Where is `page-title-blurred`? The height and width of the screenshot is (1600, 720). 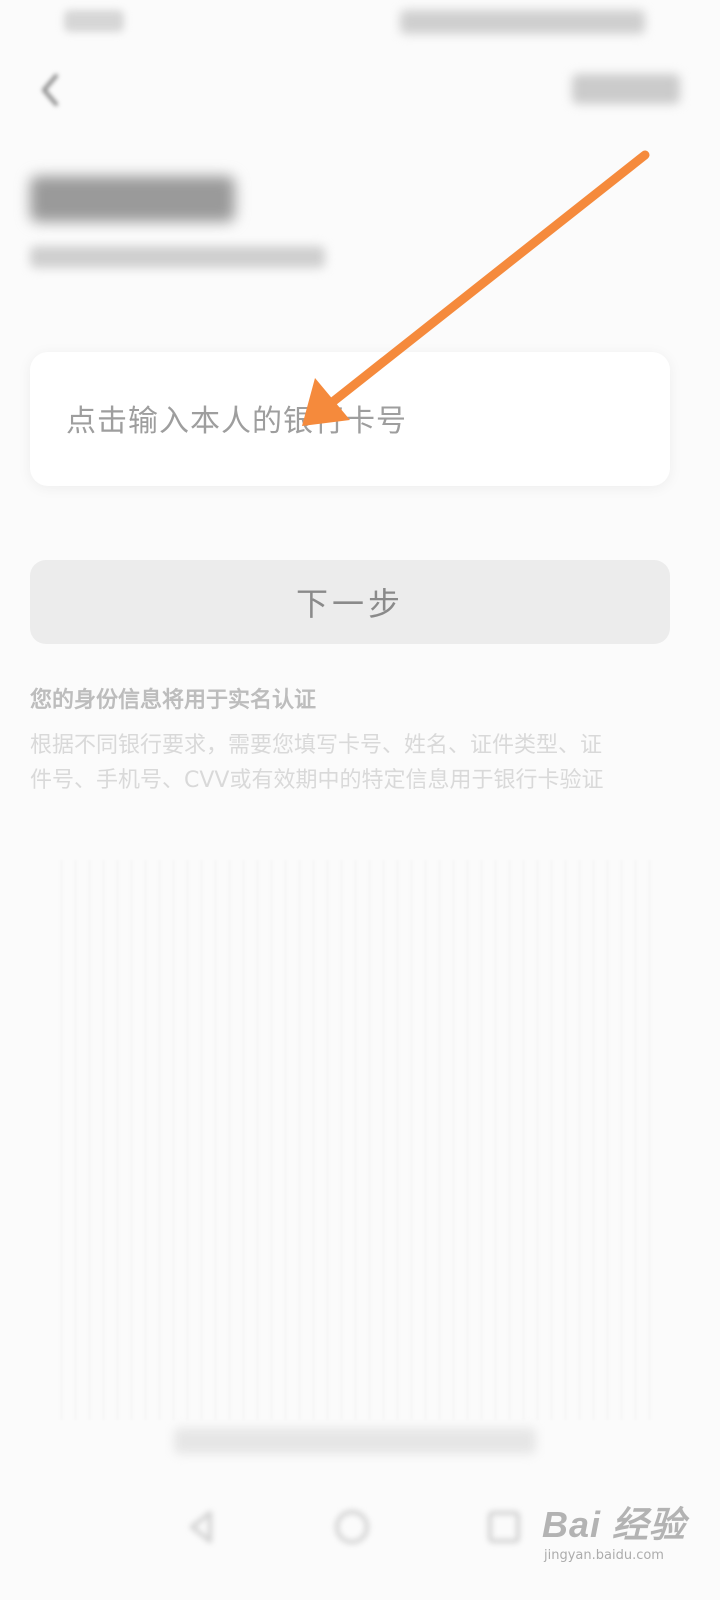 page-title-blurred is located at coordinates (132, 199).